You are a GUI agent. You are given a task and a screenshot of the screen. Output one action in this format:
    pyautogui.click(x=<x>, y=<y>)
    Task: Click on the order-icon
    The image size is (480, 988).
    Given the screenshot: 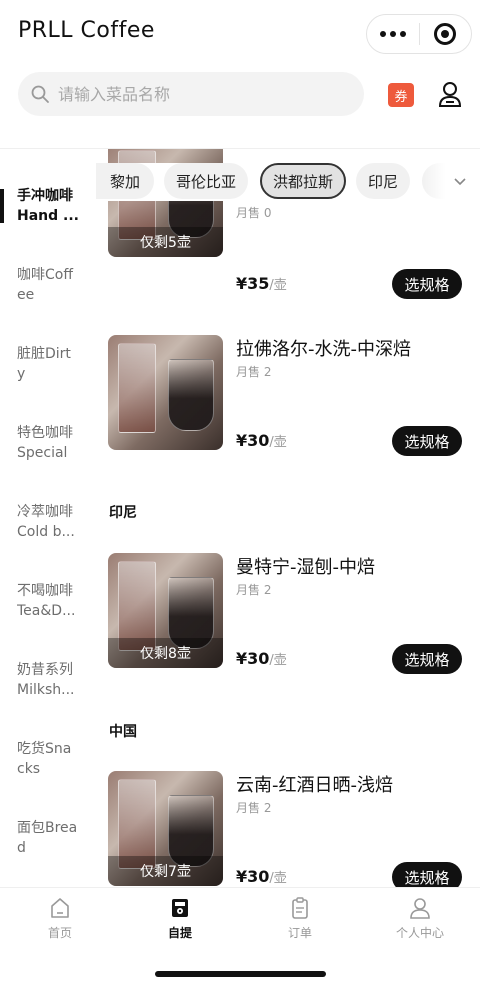 What is the action you would take?
    pyautogui.click(x=300, y=908)
    